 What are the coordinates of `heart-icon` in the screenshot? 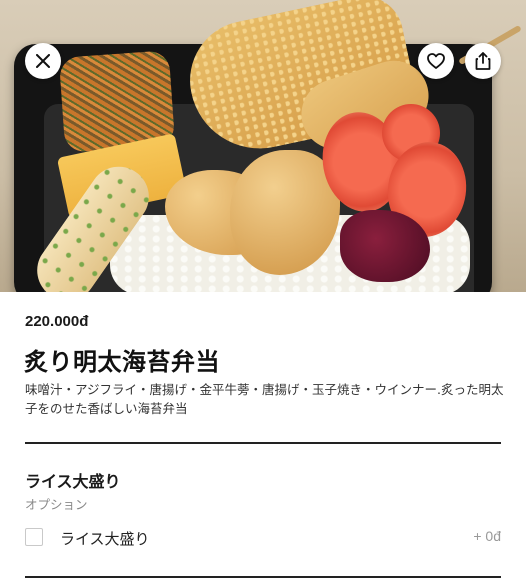 It's located at (436, 61).